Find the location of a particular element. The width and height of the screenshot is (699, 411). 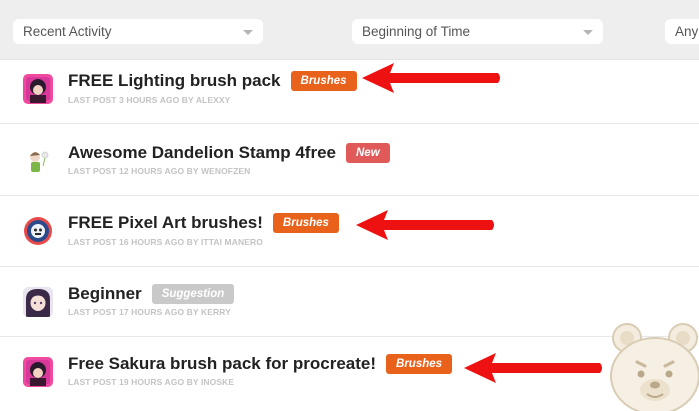

thread-title: Beginner is located at coordinates (105, 294).